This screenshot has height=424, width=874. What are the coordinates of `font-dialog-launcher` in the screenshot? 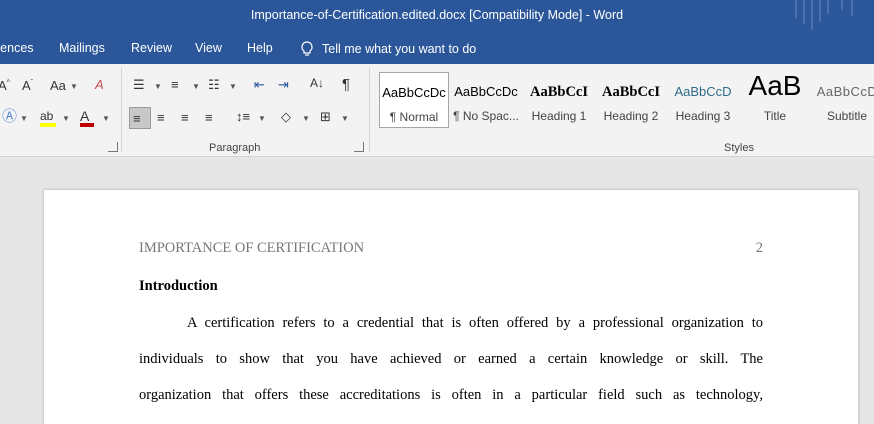 It's located at (113, 147).